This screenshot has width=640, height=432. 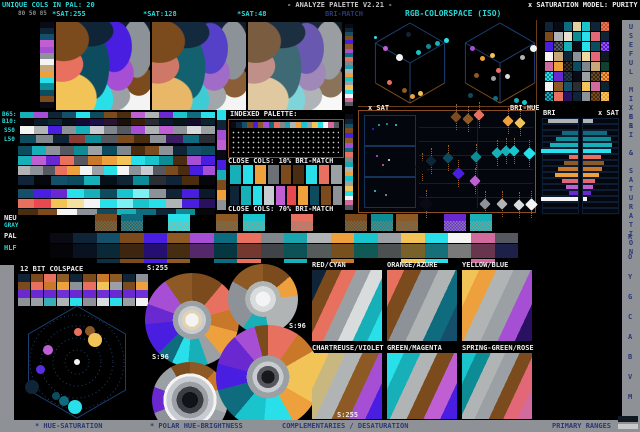 I want to click on comp-panel-orange-azure, so click(x=422, y=305).